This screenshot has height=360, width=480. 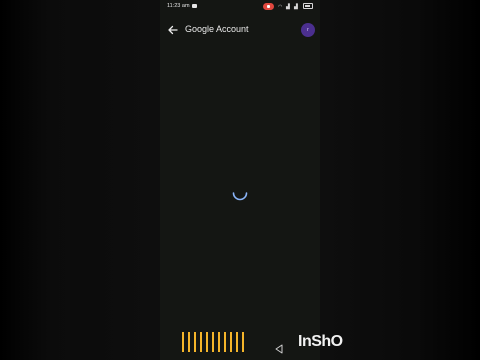 What do you see at coordinates (178, 6) in the screenshot?
I see `status-time: 11:23 am` at bounding box center [178, 6].